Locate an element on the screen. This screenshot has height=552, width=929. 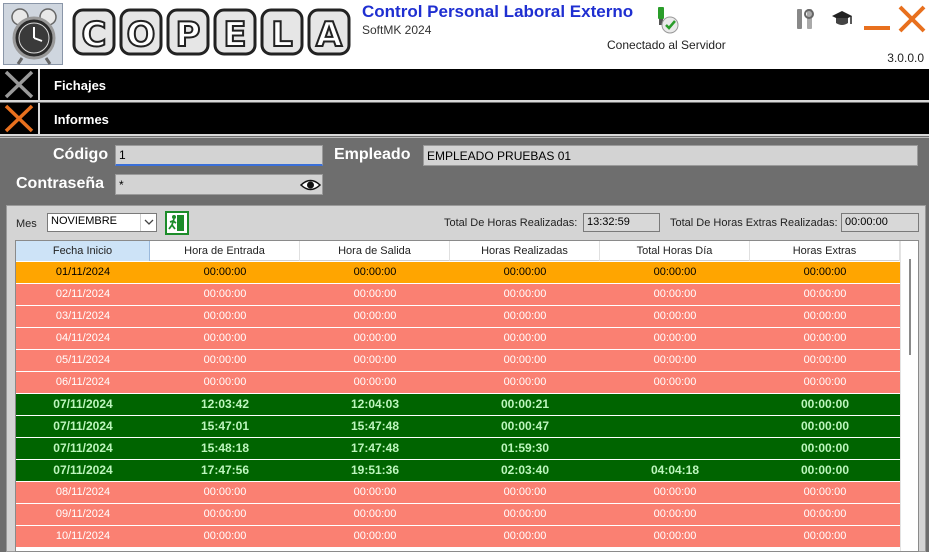
minimize-icon is located at coordinates (877, 28).